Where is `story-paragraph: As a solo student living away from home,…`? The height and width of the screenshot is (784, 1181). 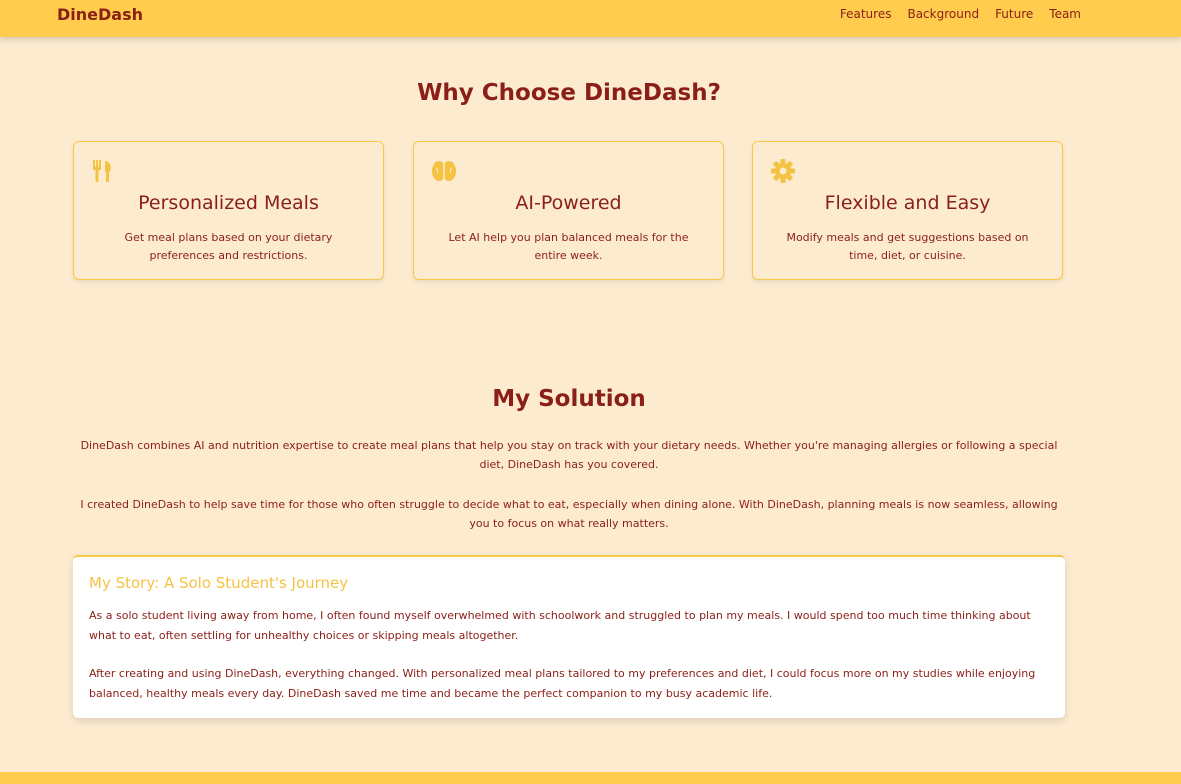
story-paragraph: As a solo student living away from home,… is located at coordinates (560, 625).